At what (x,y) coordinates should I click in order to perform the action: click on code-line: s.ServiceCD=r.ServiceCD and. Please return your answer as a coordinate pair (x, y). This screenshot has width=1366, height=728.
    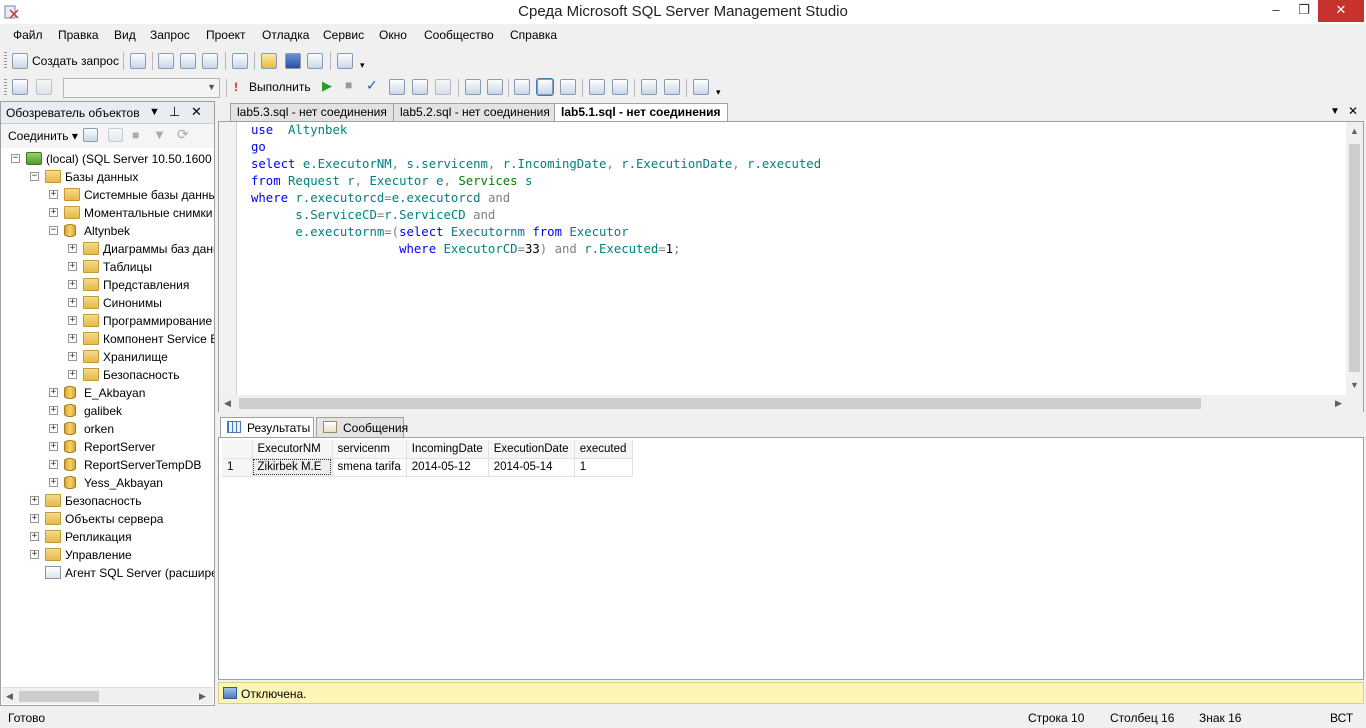
    Looking at the image, I should click on (536, 215).